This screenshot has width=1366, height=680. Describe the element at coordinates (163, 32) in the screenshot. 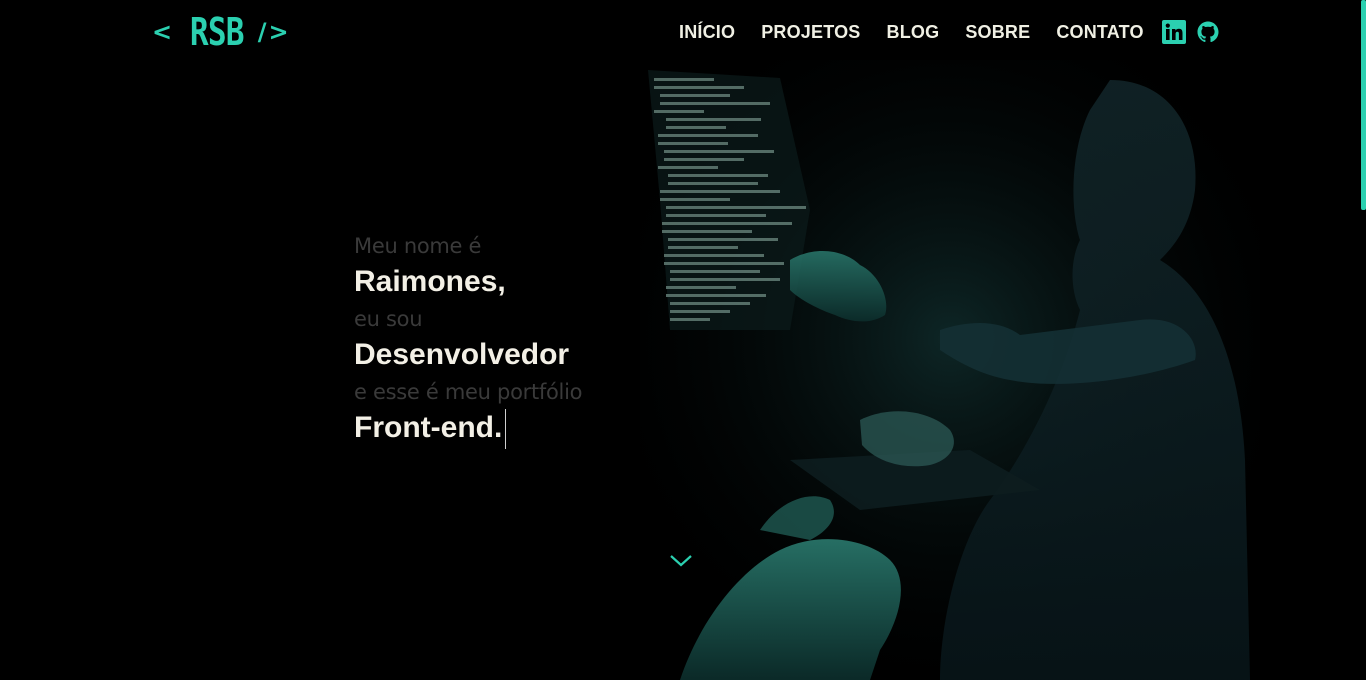

I see `logo-open-bracket: <` at that location.